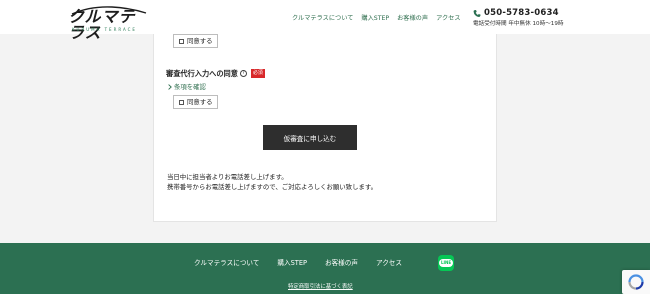 The image size is (650, 294). Describe the element at coordinates (104, 29) in the screenshot. I see `logo-subtitle: KURUMA TERRACE` at that location.